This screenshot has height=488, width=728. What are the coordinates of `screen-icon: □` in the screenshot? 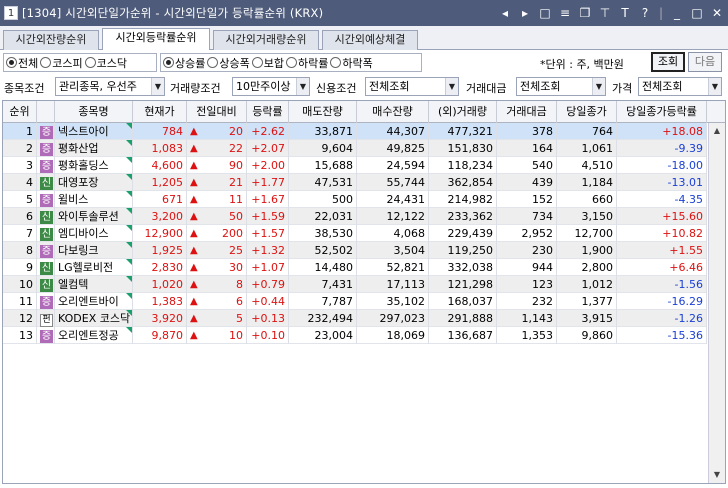 It's located at (545, 13).